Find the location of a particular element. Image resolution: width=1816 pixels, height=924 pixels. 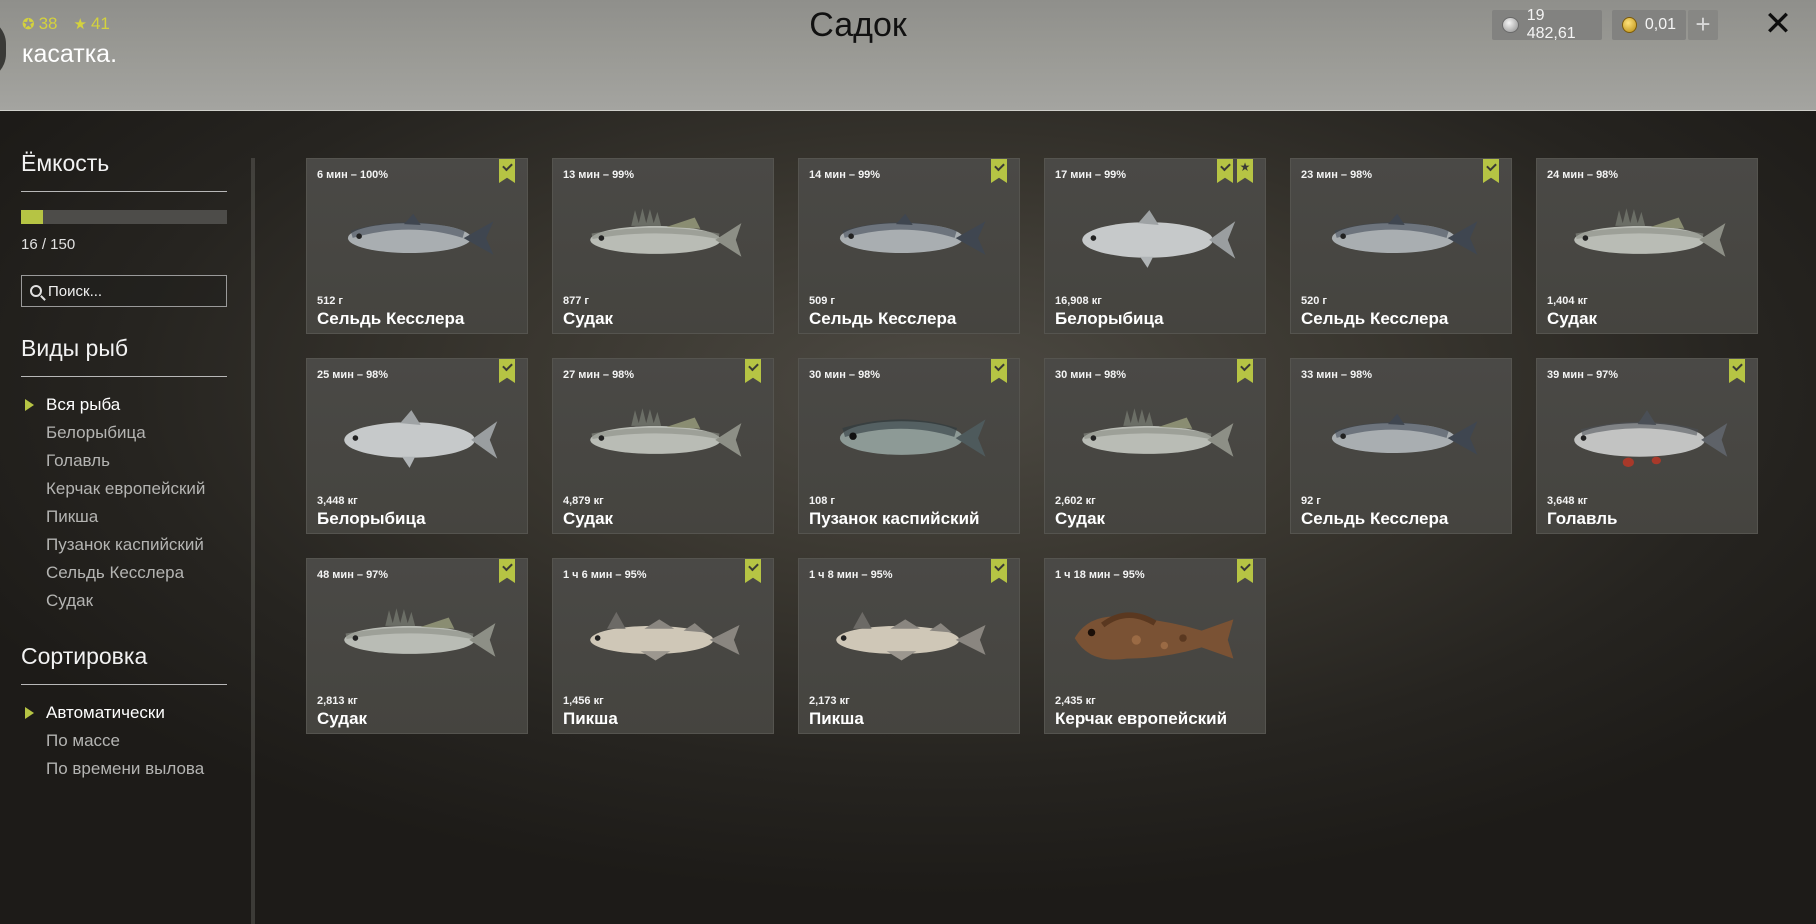

fish-card: 6 мин – 100% 512 г Сельдь Кесслера is located at coordinates (417, 246).